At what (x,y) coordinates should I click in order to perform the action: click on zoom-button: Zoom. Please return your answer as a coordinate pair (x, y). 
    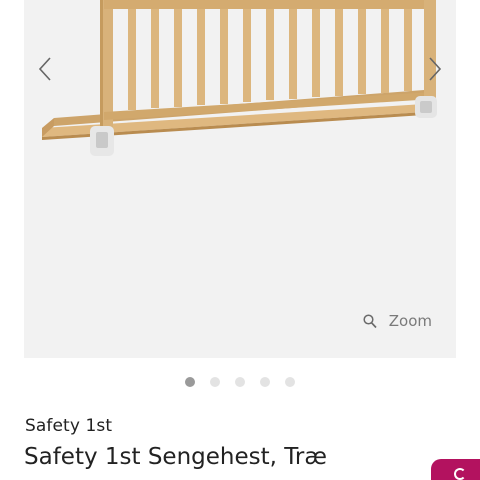
    Looking at the image, I should click on (397, 321).